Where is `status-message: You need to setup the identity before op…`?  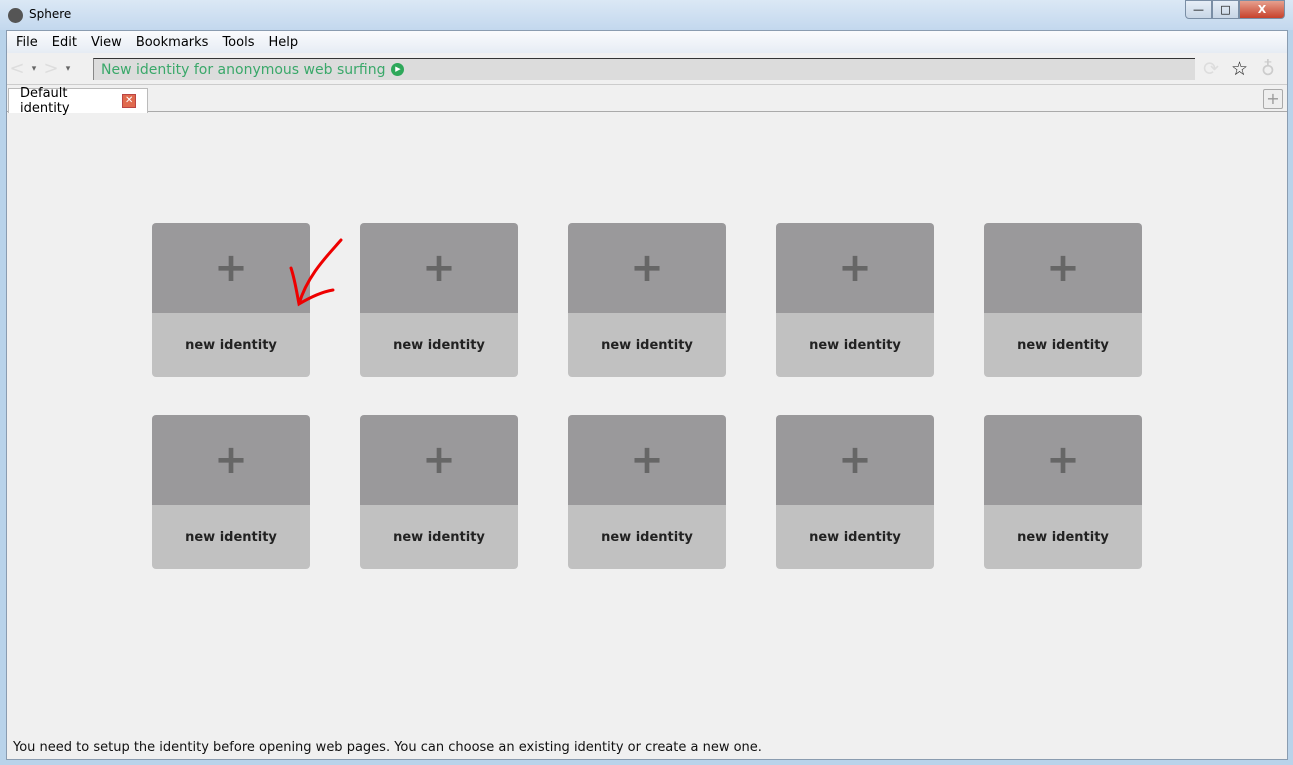 status-message: You need to setup the identity before op… is located at coordinates (387, 747).